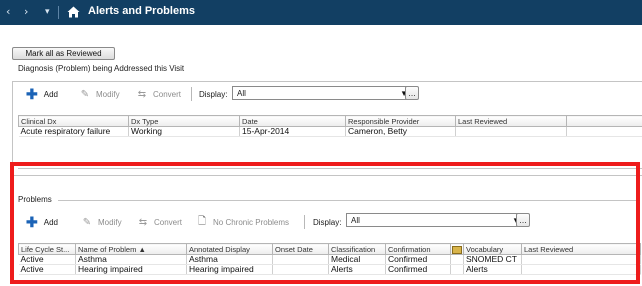 This screenshot has height=286, width=642. Describe the element at coordinates (142, 94) in the screenshot. I see `convert-icon: ⇆` at that location.